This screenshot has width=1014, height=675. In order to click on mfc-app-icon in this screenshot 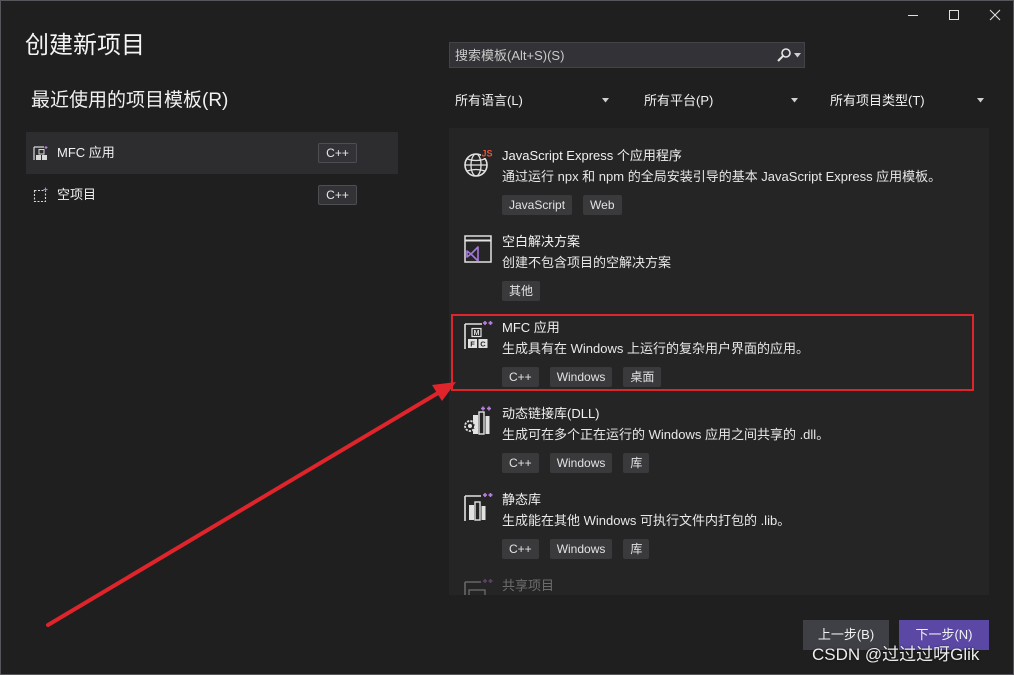, I will do `click(40, 153)`.